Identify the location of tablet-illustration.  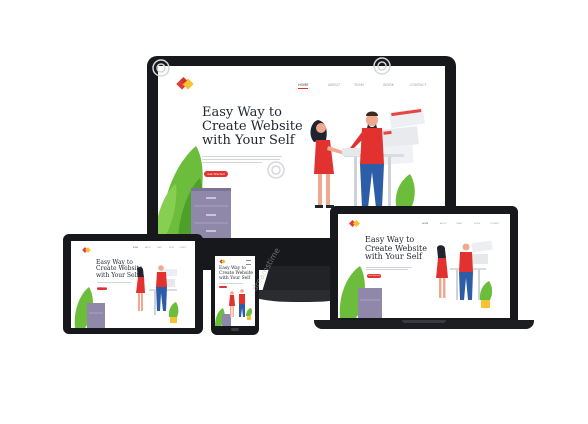
(126, 296).